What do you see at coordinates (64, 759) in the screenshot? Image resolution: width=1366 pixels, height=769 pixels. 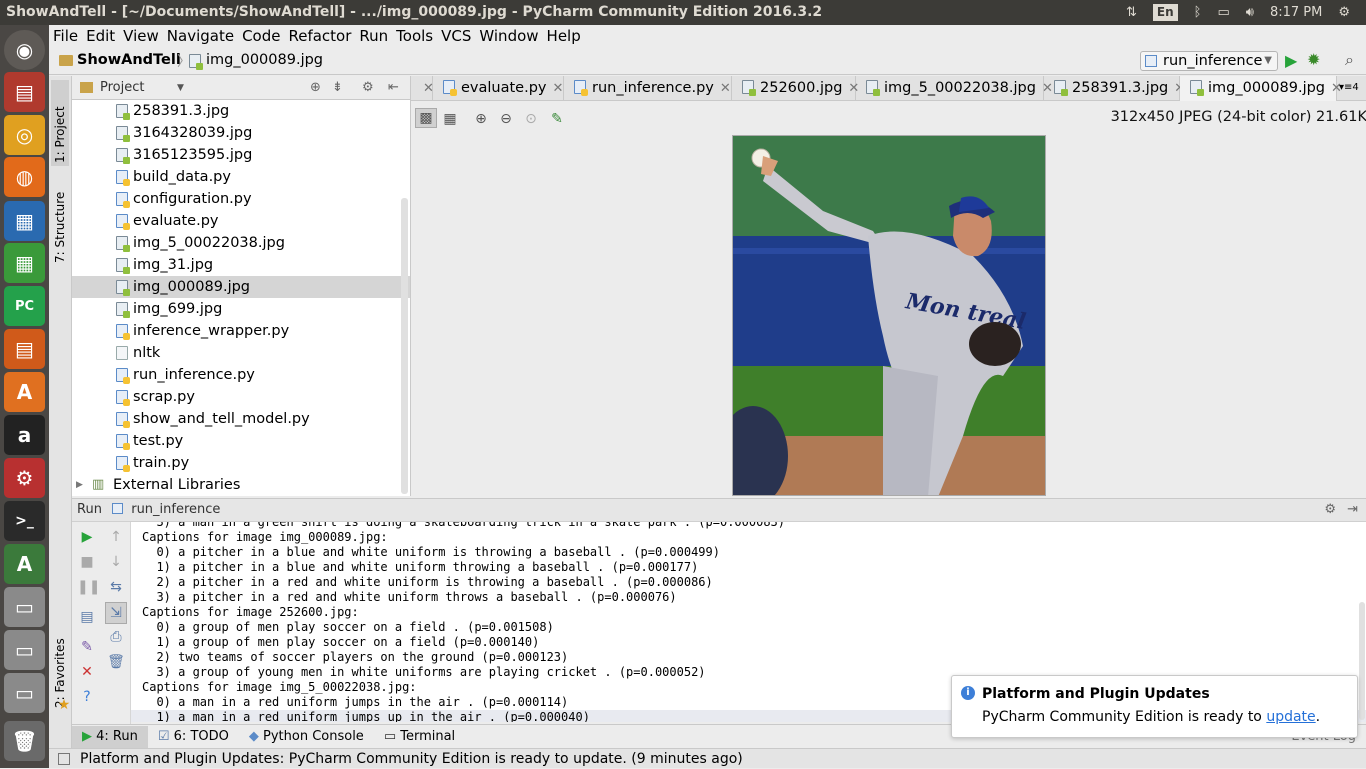 I see `status-toggle-icon` at bounding box center [64, 759].